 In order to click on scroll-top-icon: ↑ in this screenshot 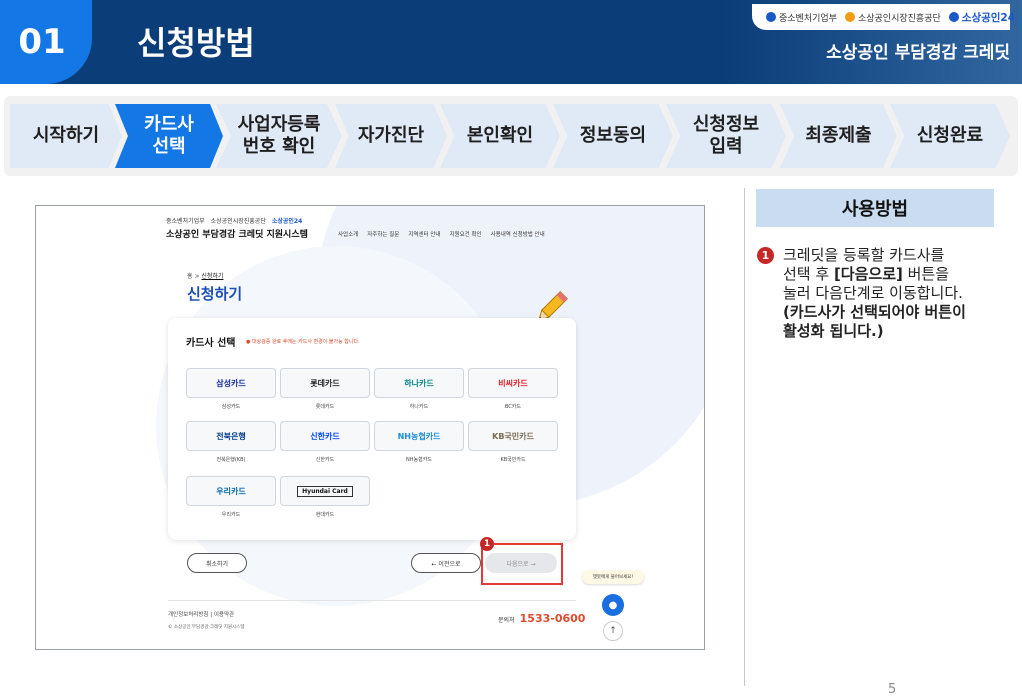, I will do `click(613, 631)`.